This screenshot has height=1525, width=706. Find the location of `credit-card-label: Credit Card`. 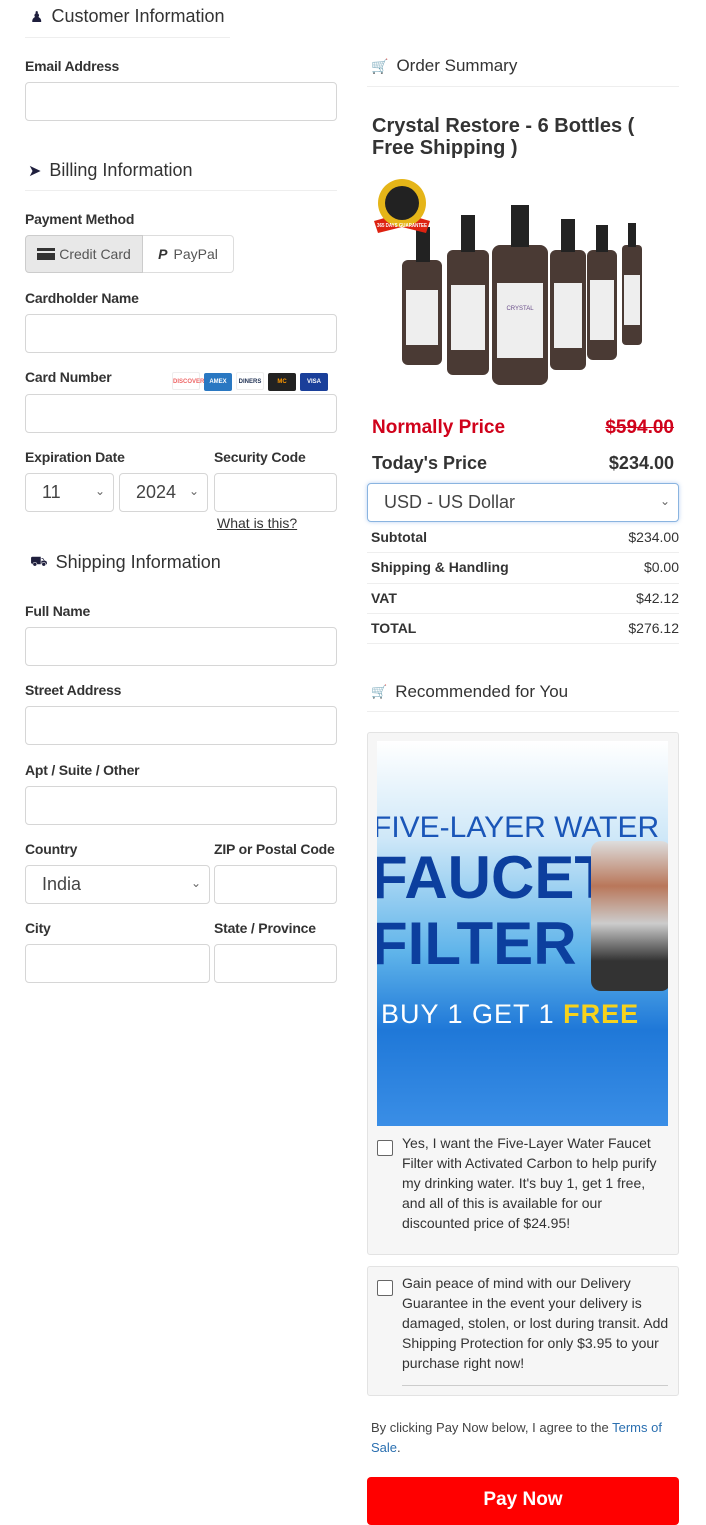

credit-card-label: Credit Card is located at coordinates (95, 254).